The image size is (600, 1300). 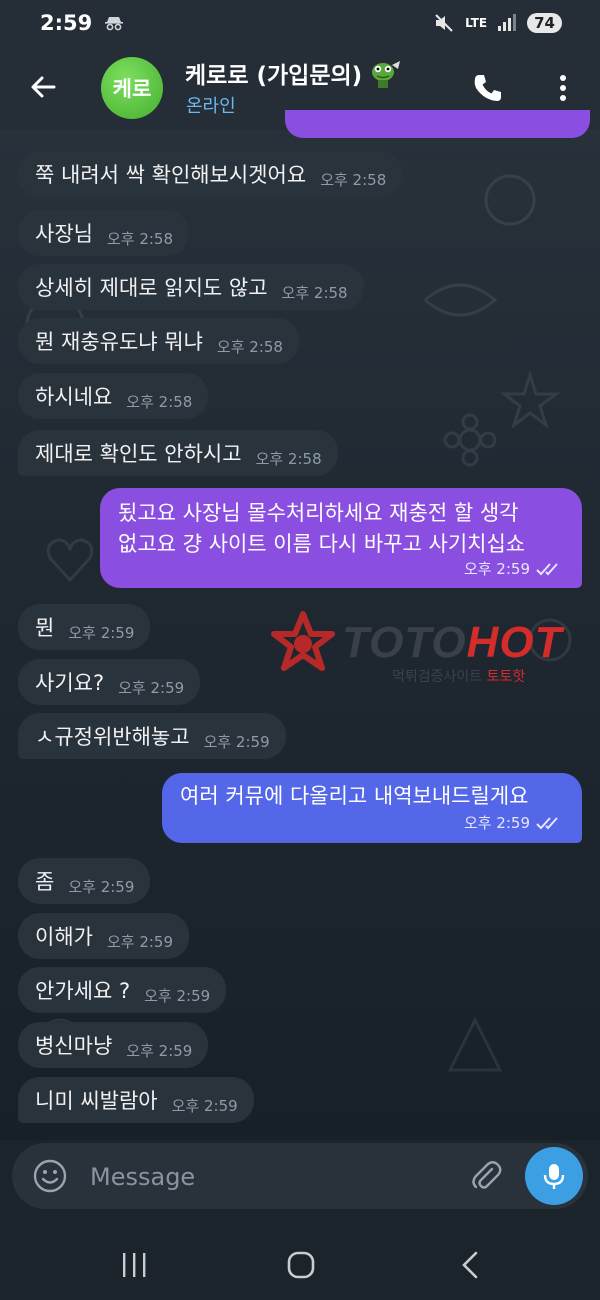 I want to click on network-type: LTE, so click(x=476, y=23).